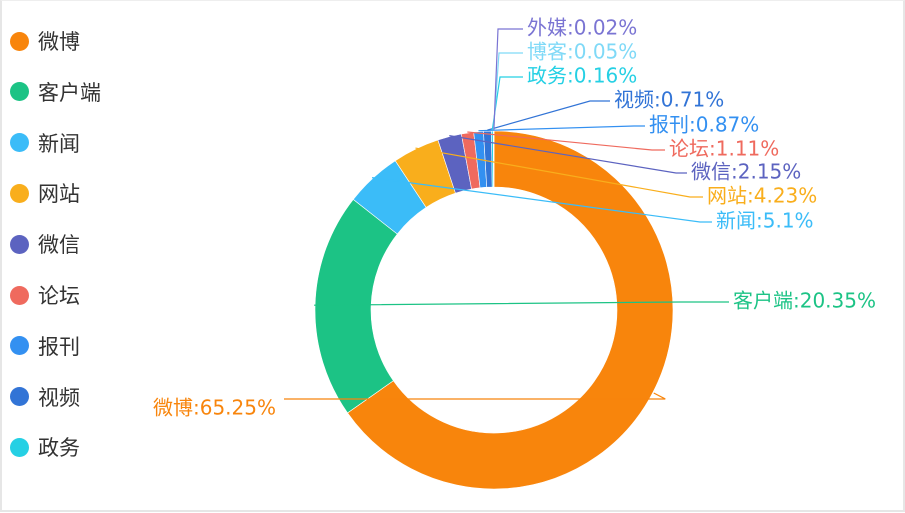 This screenshot has height=513, width=905. Describe the element at coordinates (582, 52) in the screenshot. I see `slice-label: 博客:0.05%` at that location.